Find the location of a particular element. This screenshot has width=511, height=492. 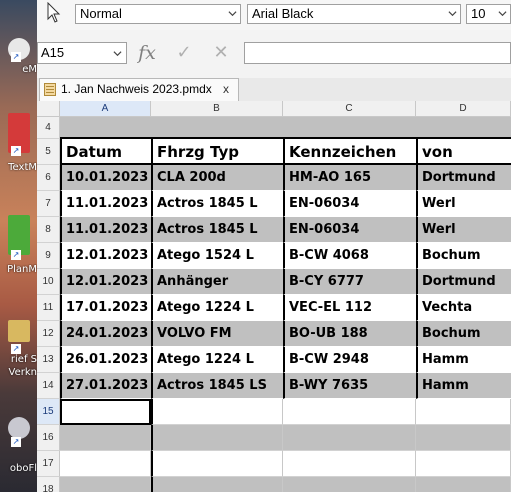

formula-input is located at coordinates (377, 53).